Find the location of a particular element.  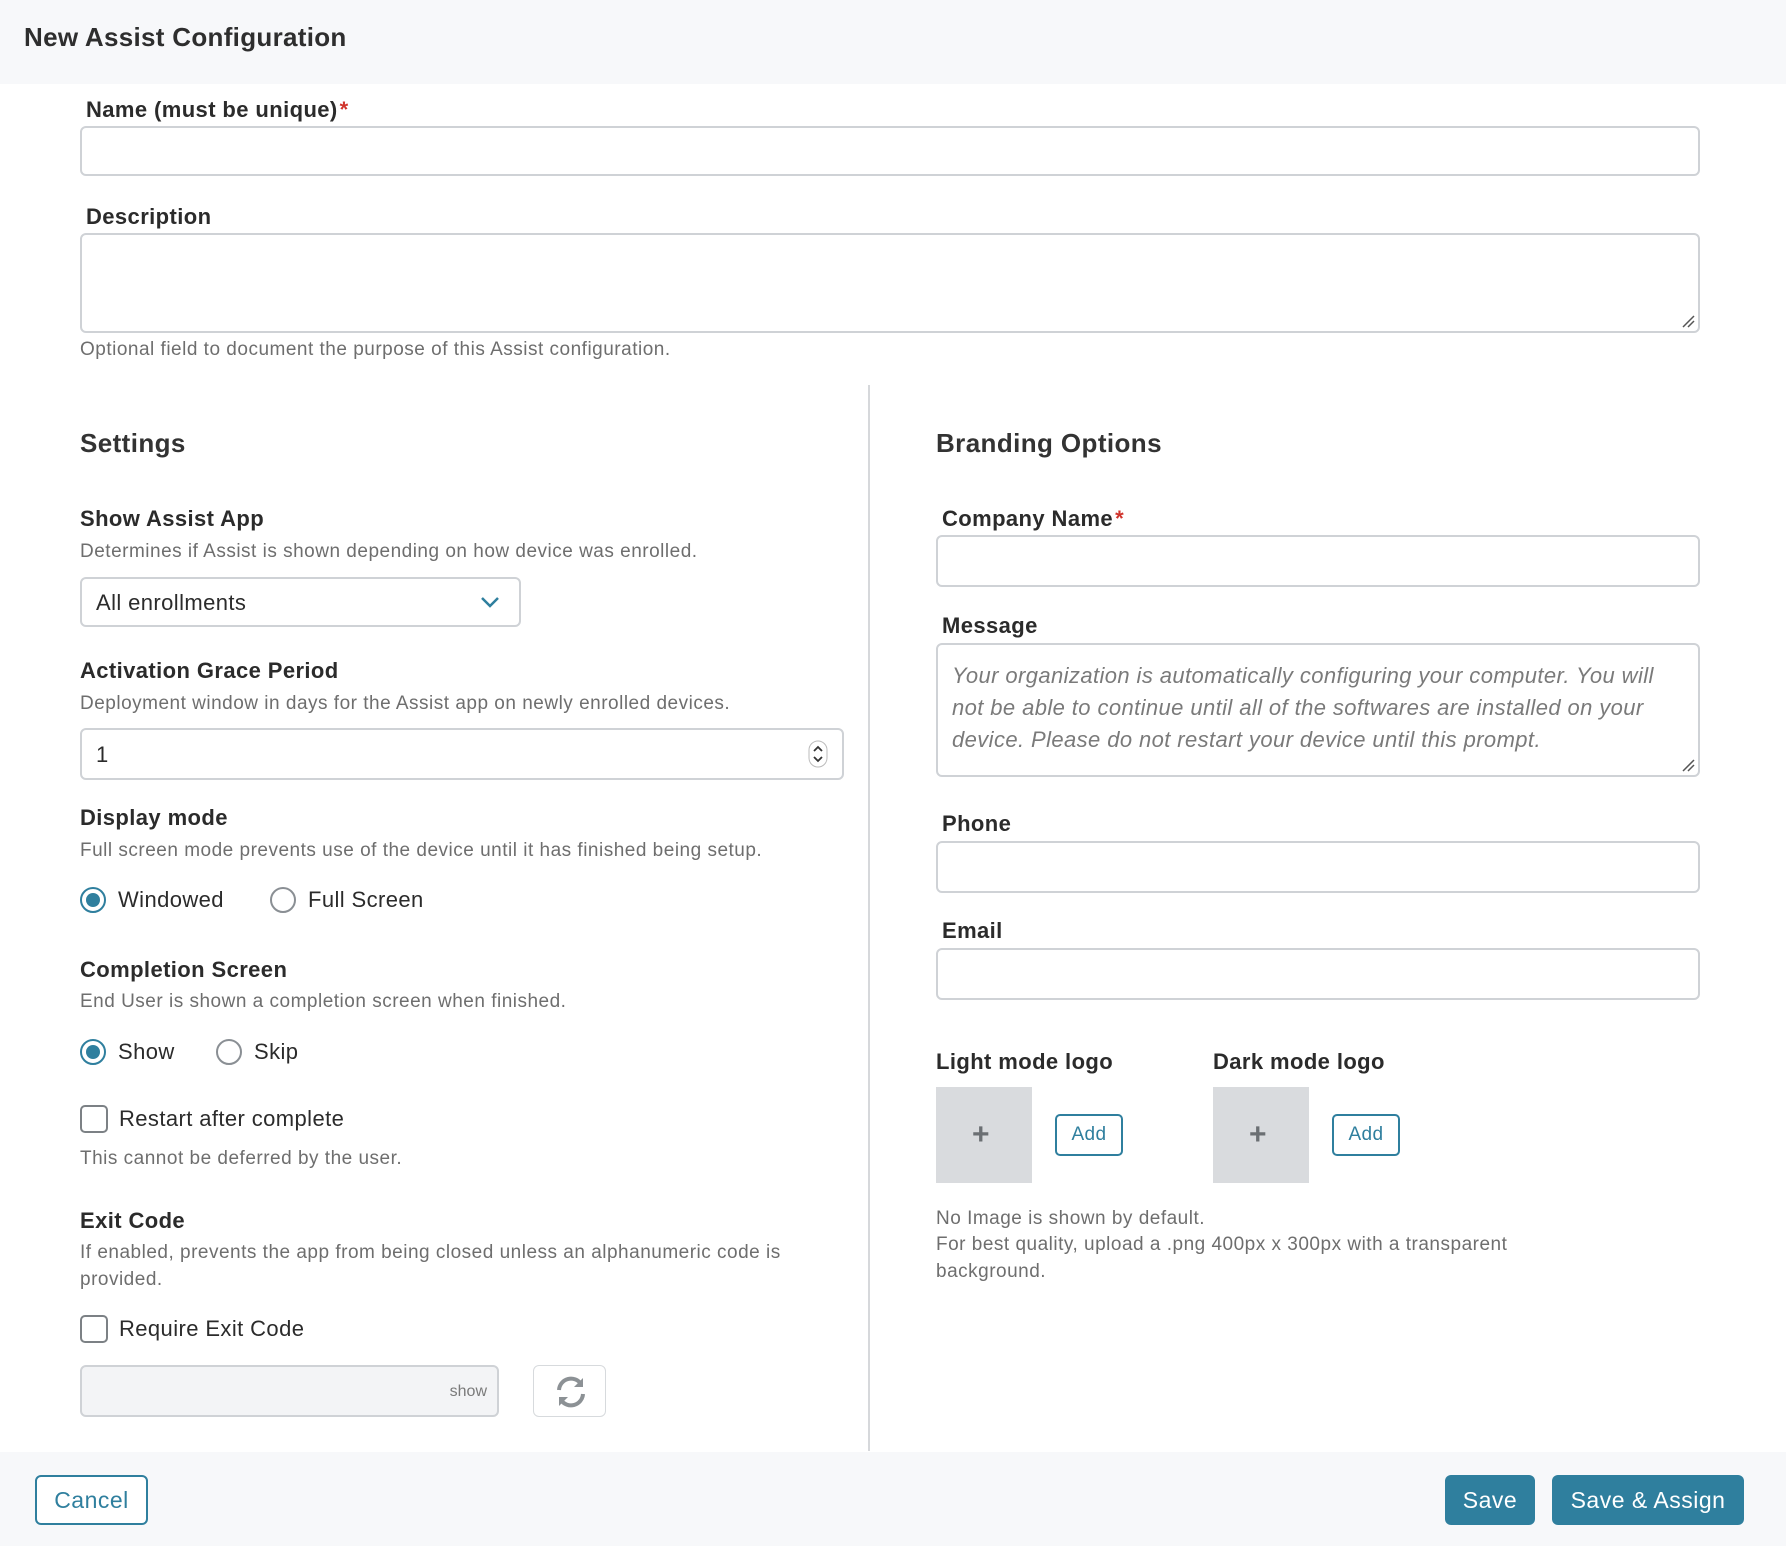

light-logo-dropzone: + is located at coordinates (984, 1135).